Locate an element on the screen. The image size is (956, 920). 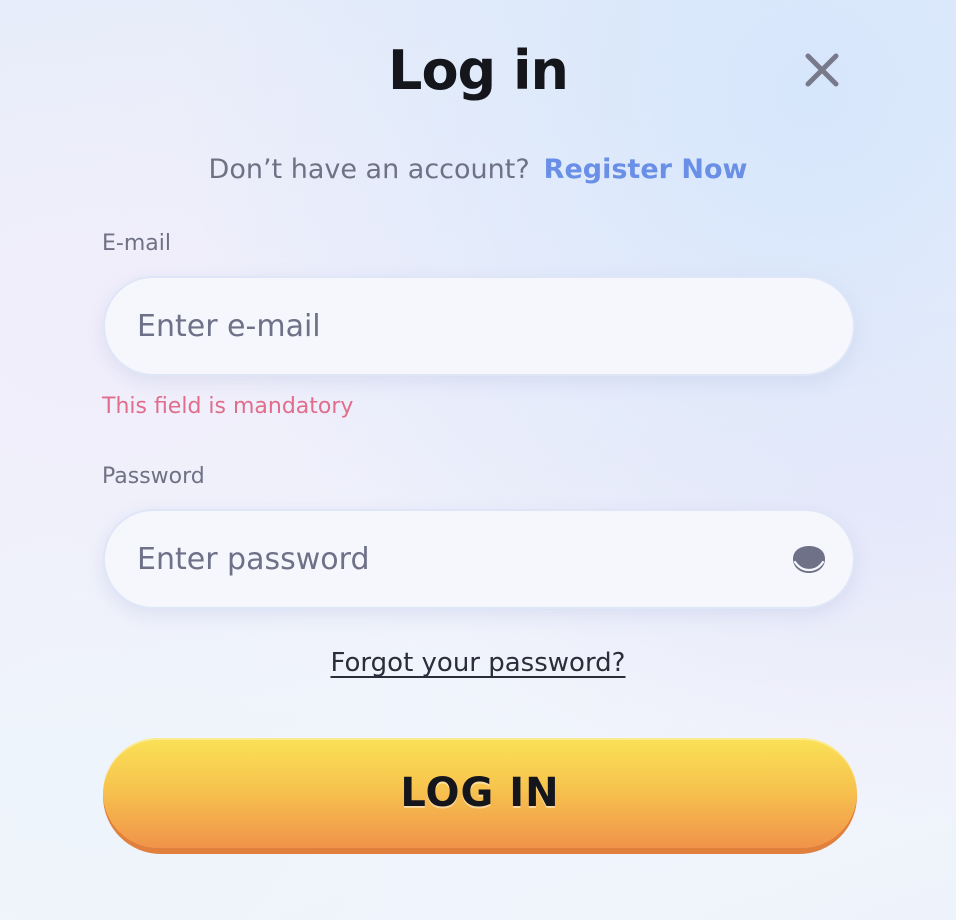
login-button-face: LOG IN is located at coordinates (480, 793).